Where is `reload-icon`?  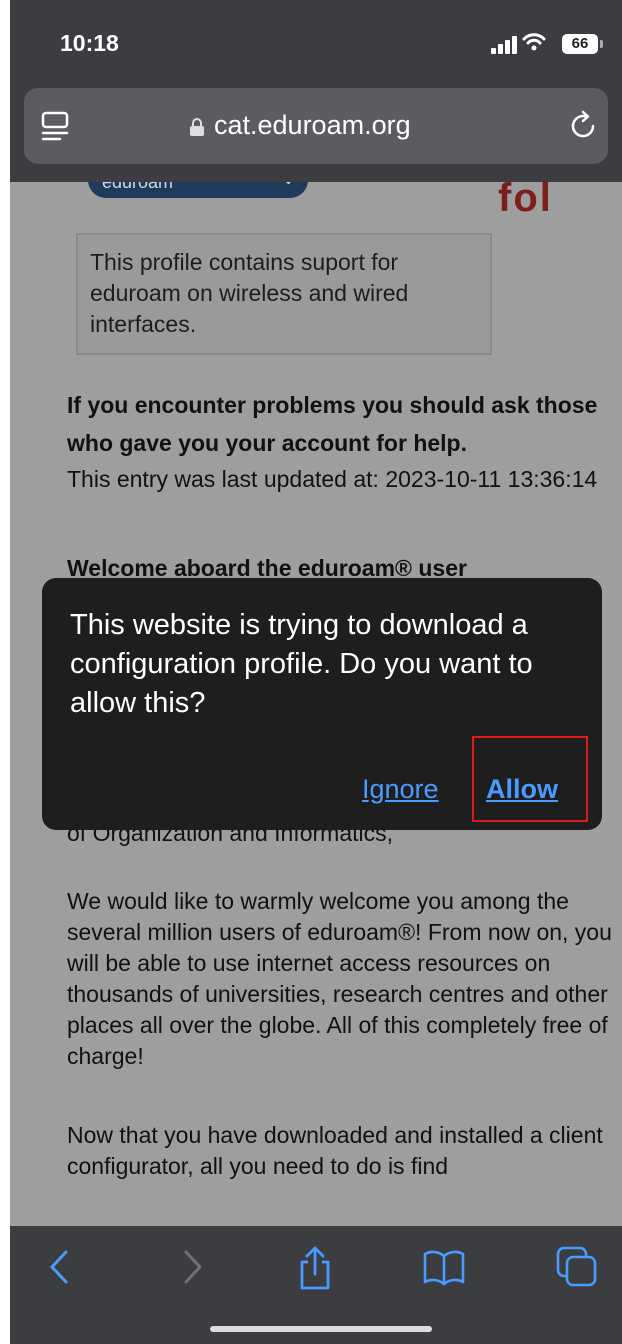
reload-icon is located at coordinates (584, 126).